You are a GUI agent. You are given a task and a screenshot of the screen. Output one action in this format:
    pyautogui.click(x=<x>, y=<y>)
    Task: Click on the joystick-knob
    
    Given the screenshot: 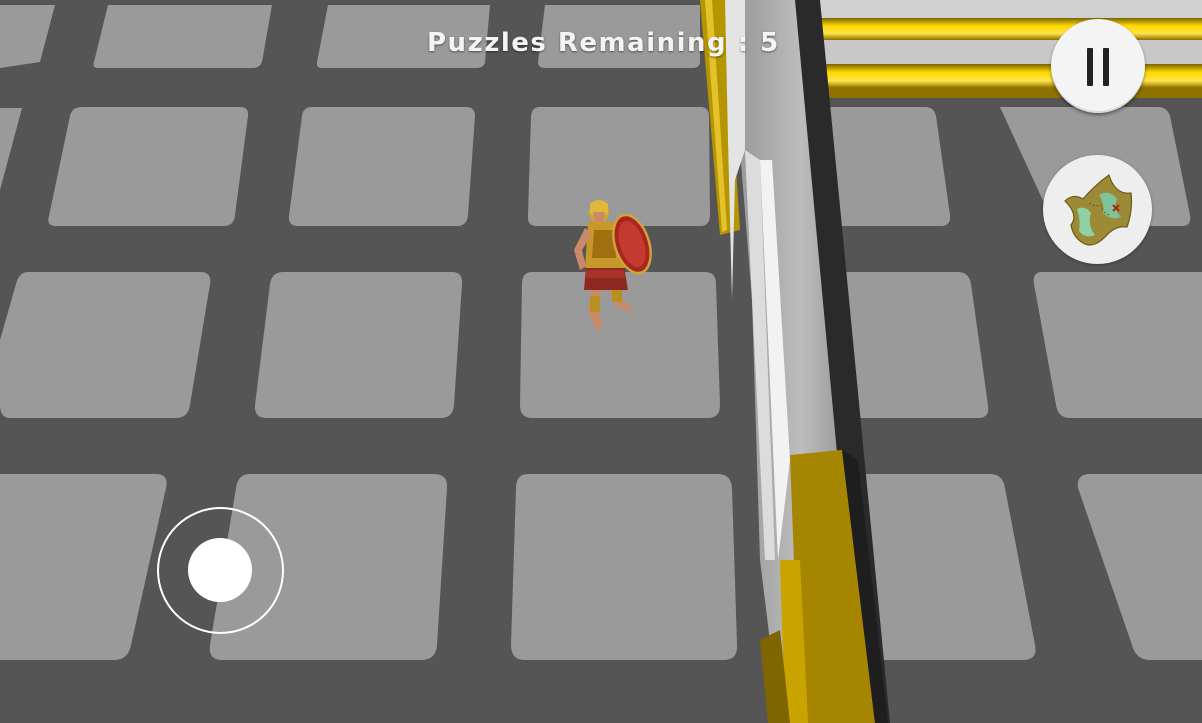 What is the action you would take?
    pyautogui.click(x=220, y=570)
    